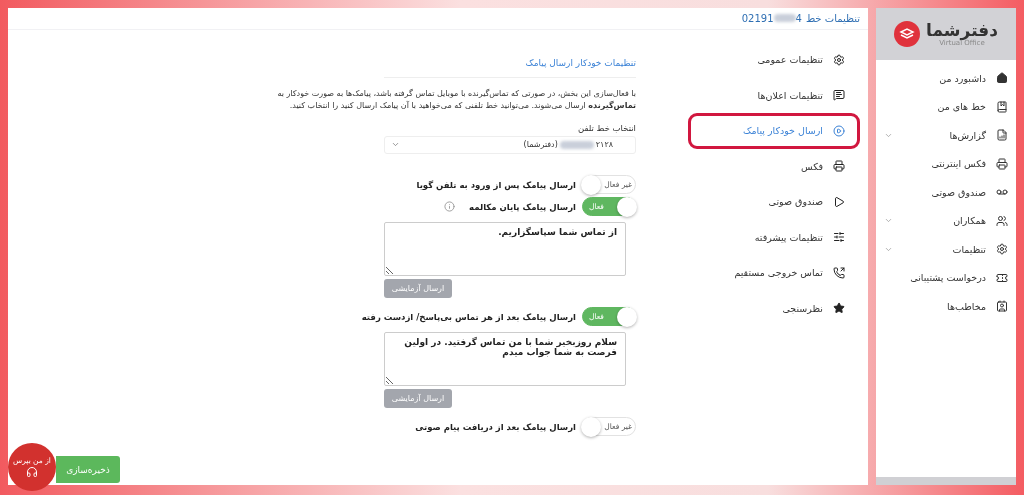  Describe the element at coordinates (1002, 135) in the screenshot. I see `report-icon` at that location.